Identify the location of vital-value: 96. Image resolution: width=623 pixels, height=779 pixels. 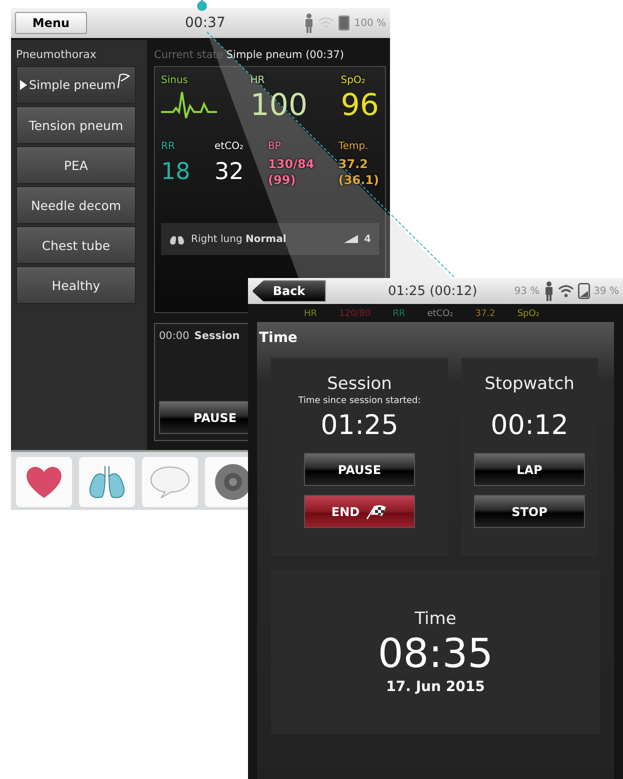
(359, 106).